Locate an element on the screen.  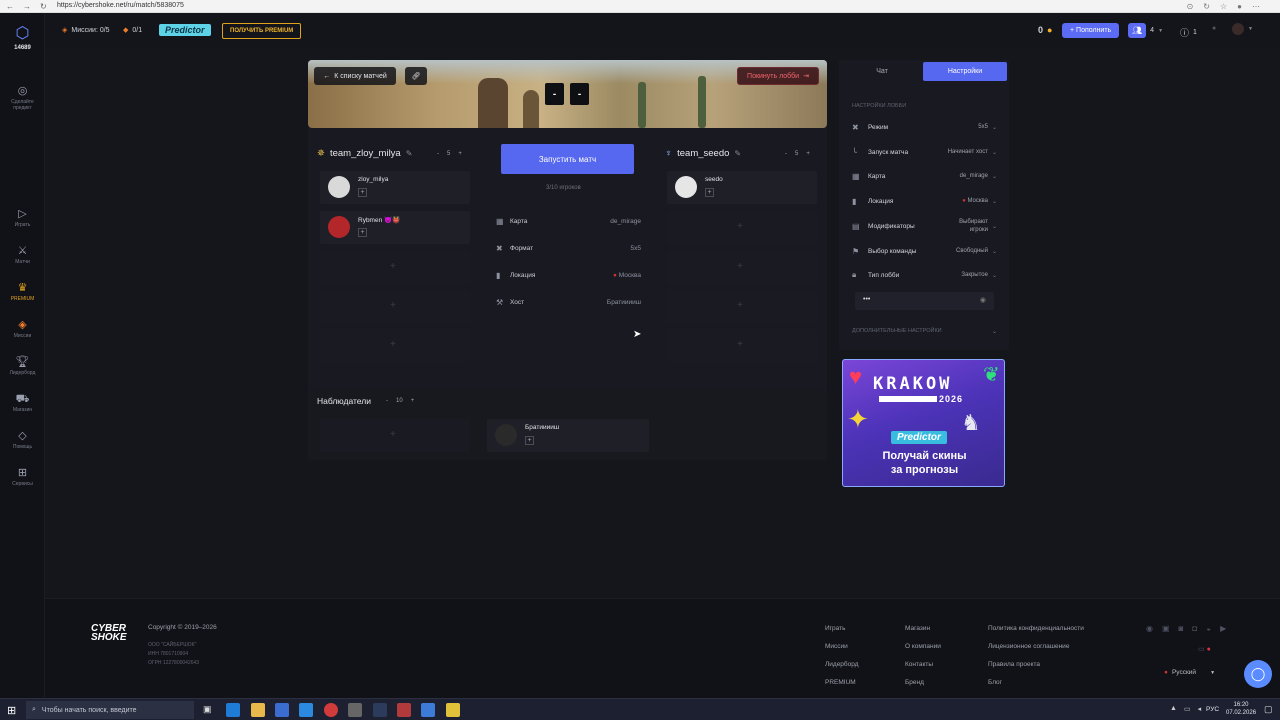
store-icon is located at coordinates (282, 710).